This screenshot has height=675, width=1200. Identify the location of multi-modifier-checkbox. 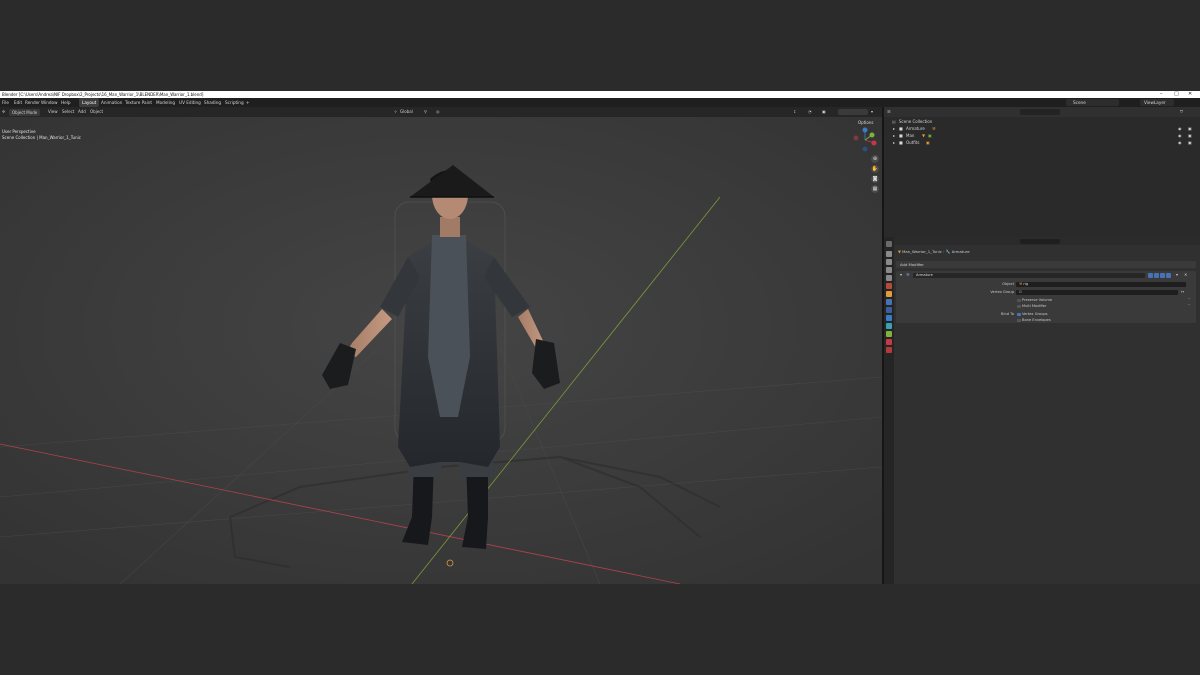
(1019, 306).